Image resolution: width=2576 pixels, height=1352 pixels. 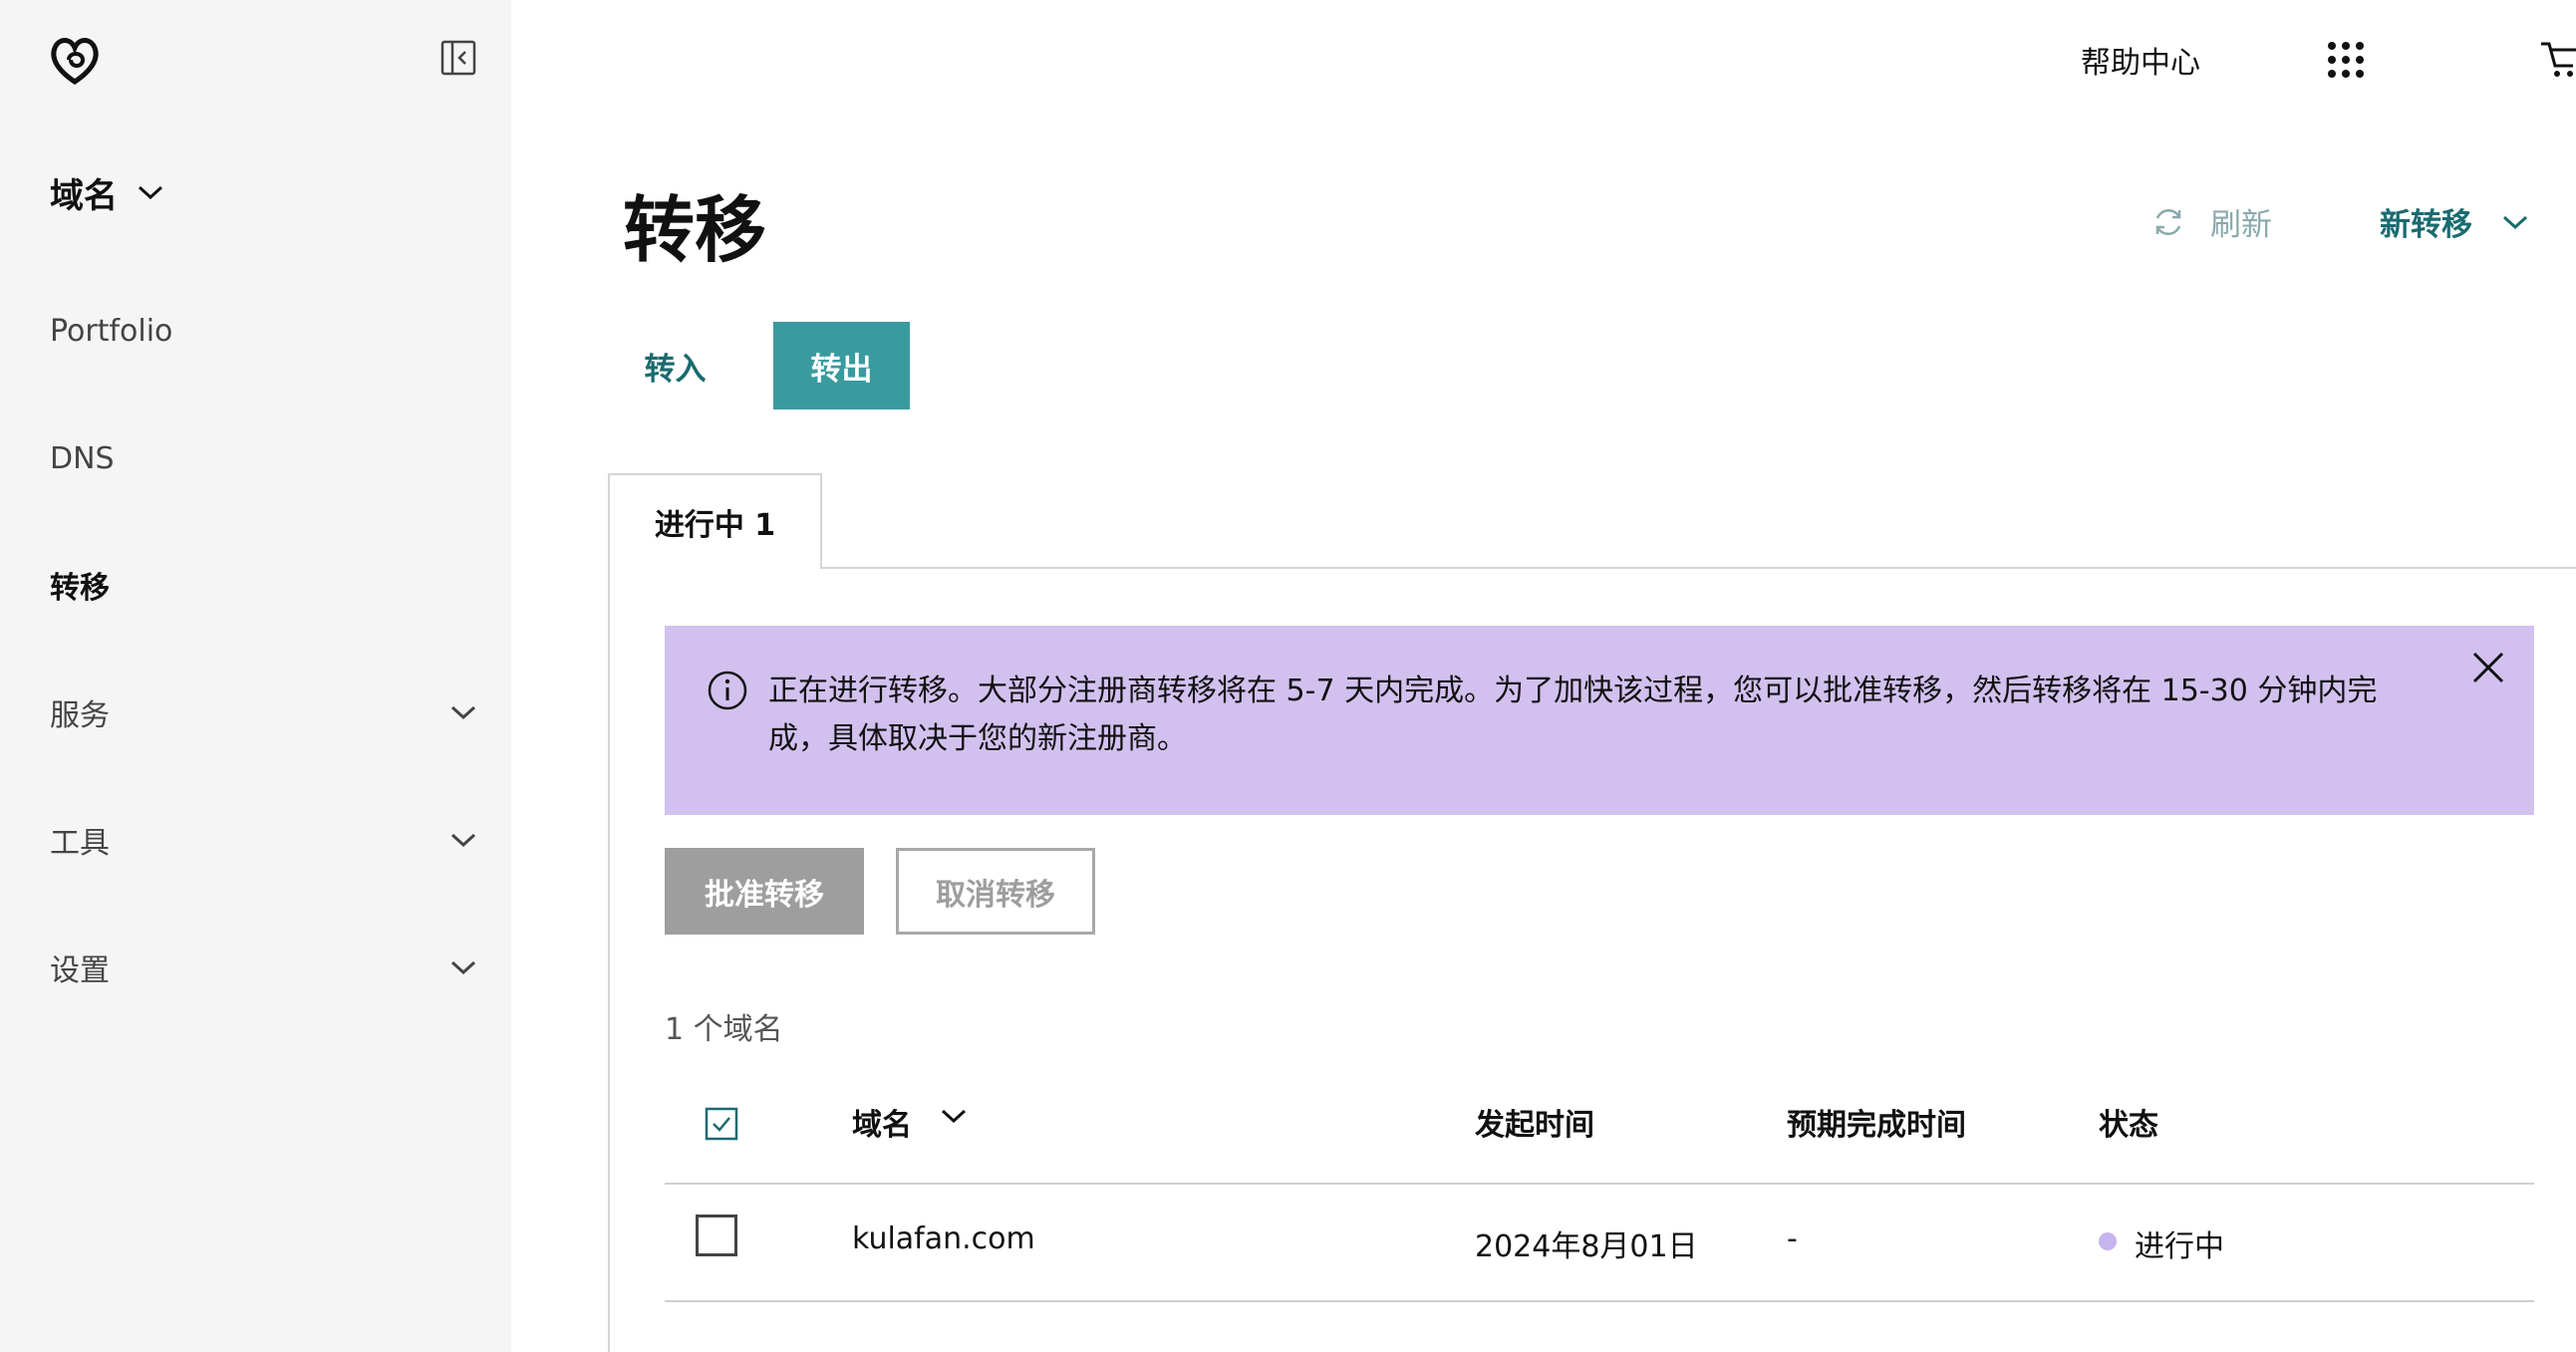 I want to click on collapse-sidebar-icon, so click(x=458, y=58).